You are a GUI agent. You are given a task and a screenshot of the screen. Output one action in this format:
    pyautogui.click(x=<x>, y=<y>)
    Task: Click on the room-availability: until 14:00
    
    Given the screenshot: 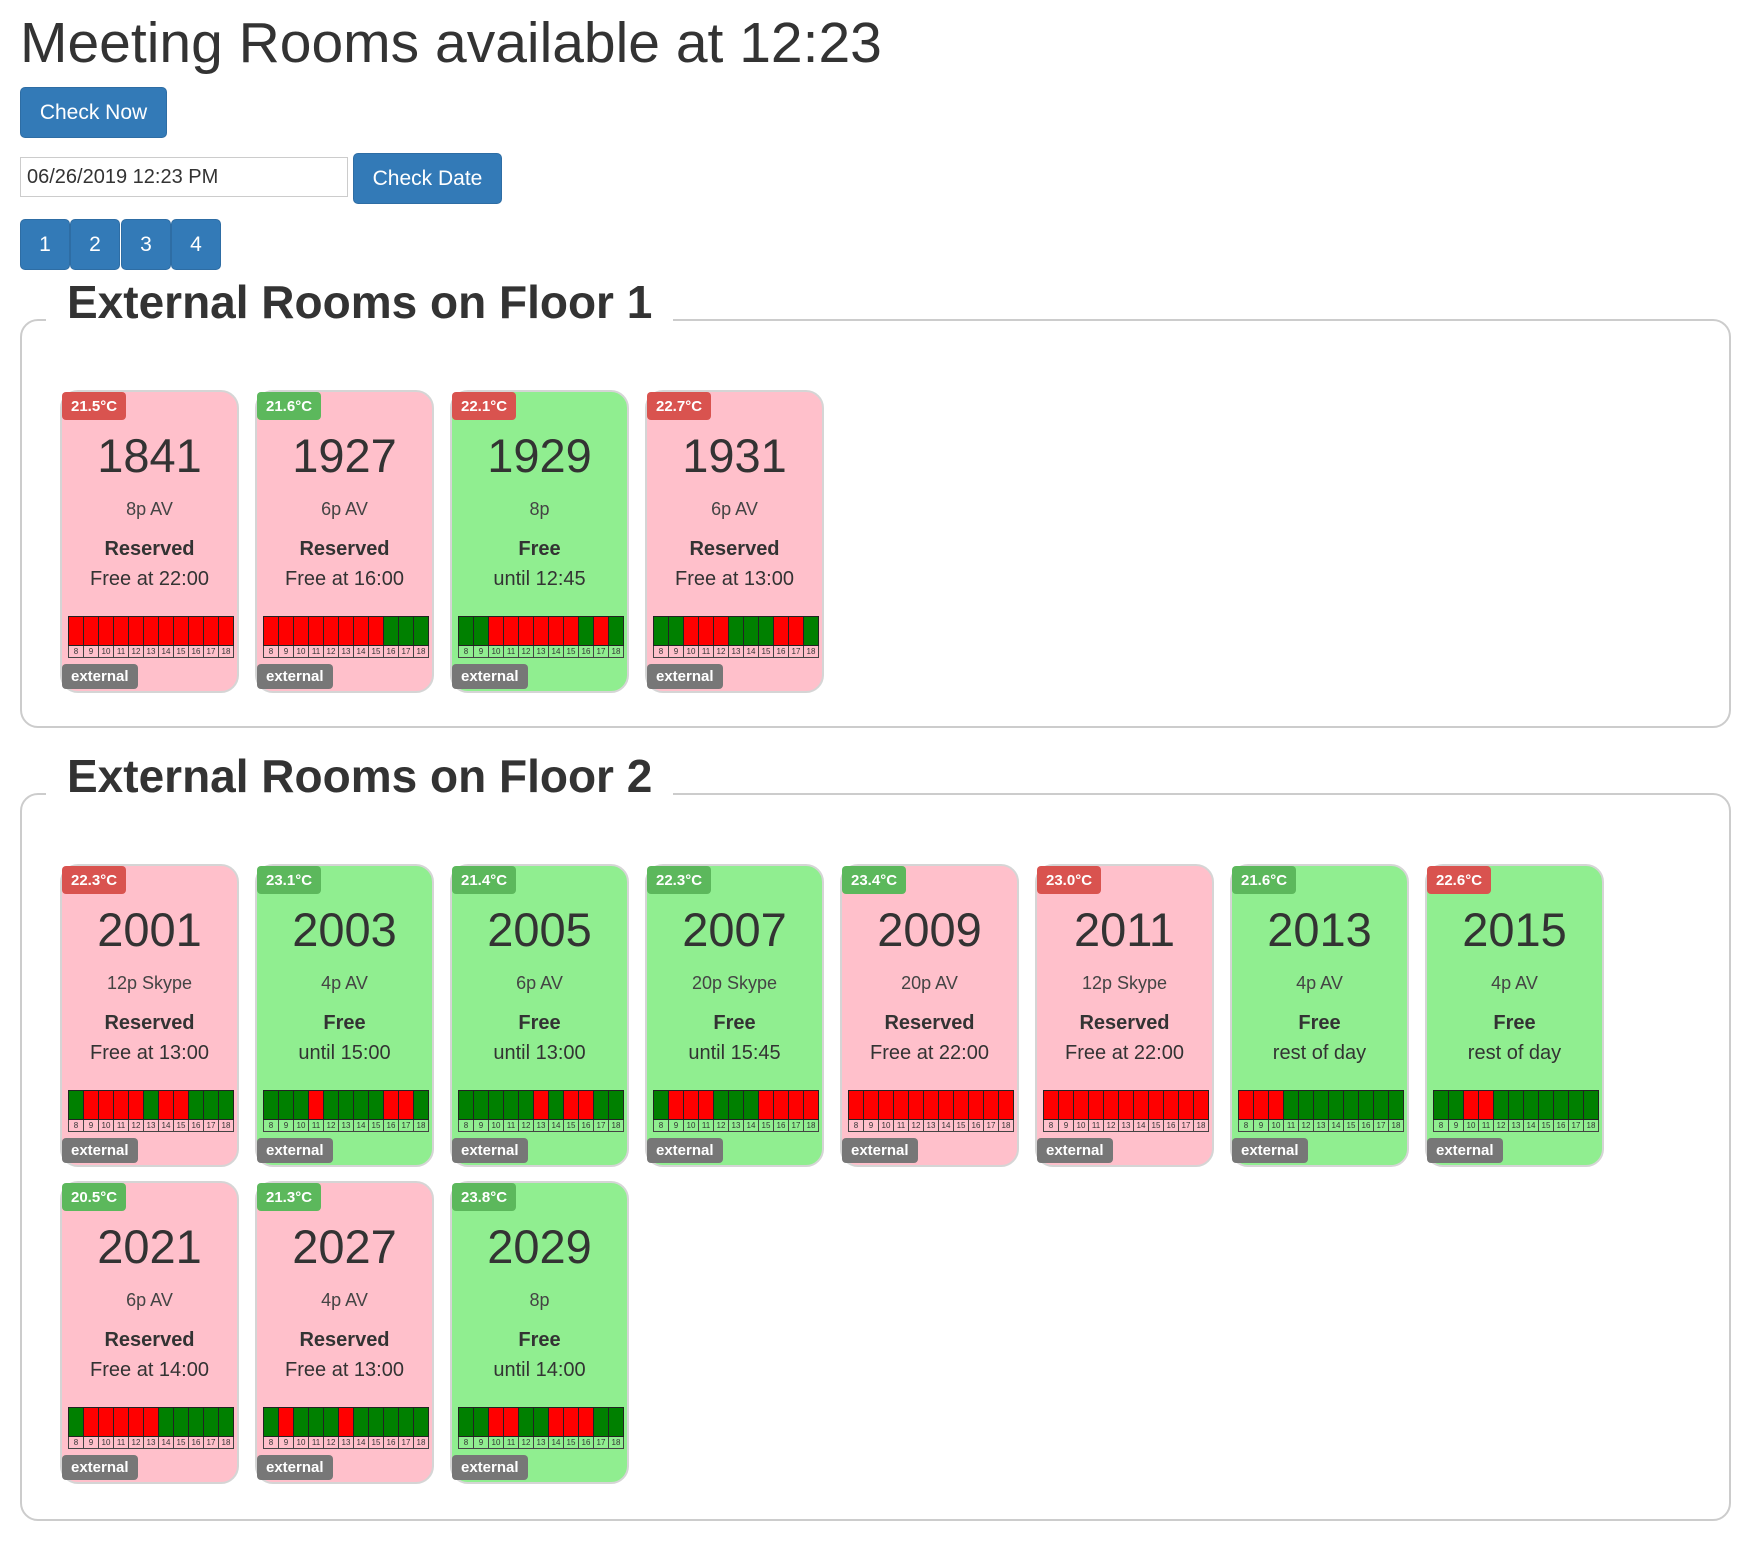 What is the action you would take?
    pyautogui.click(x=539, y=1370)
    